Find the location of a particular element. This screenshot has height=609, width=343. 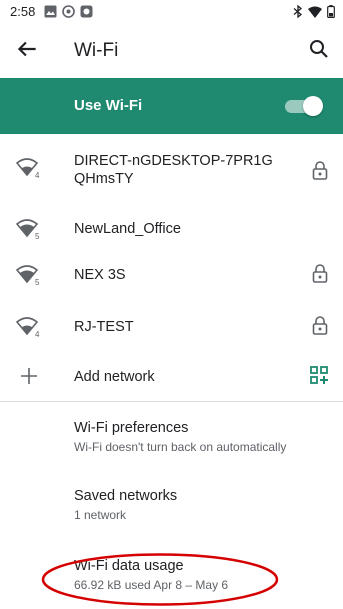

back-arrow-icon is located at coordinates (27, 49).